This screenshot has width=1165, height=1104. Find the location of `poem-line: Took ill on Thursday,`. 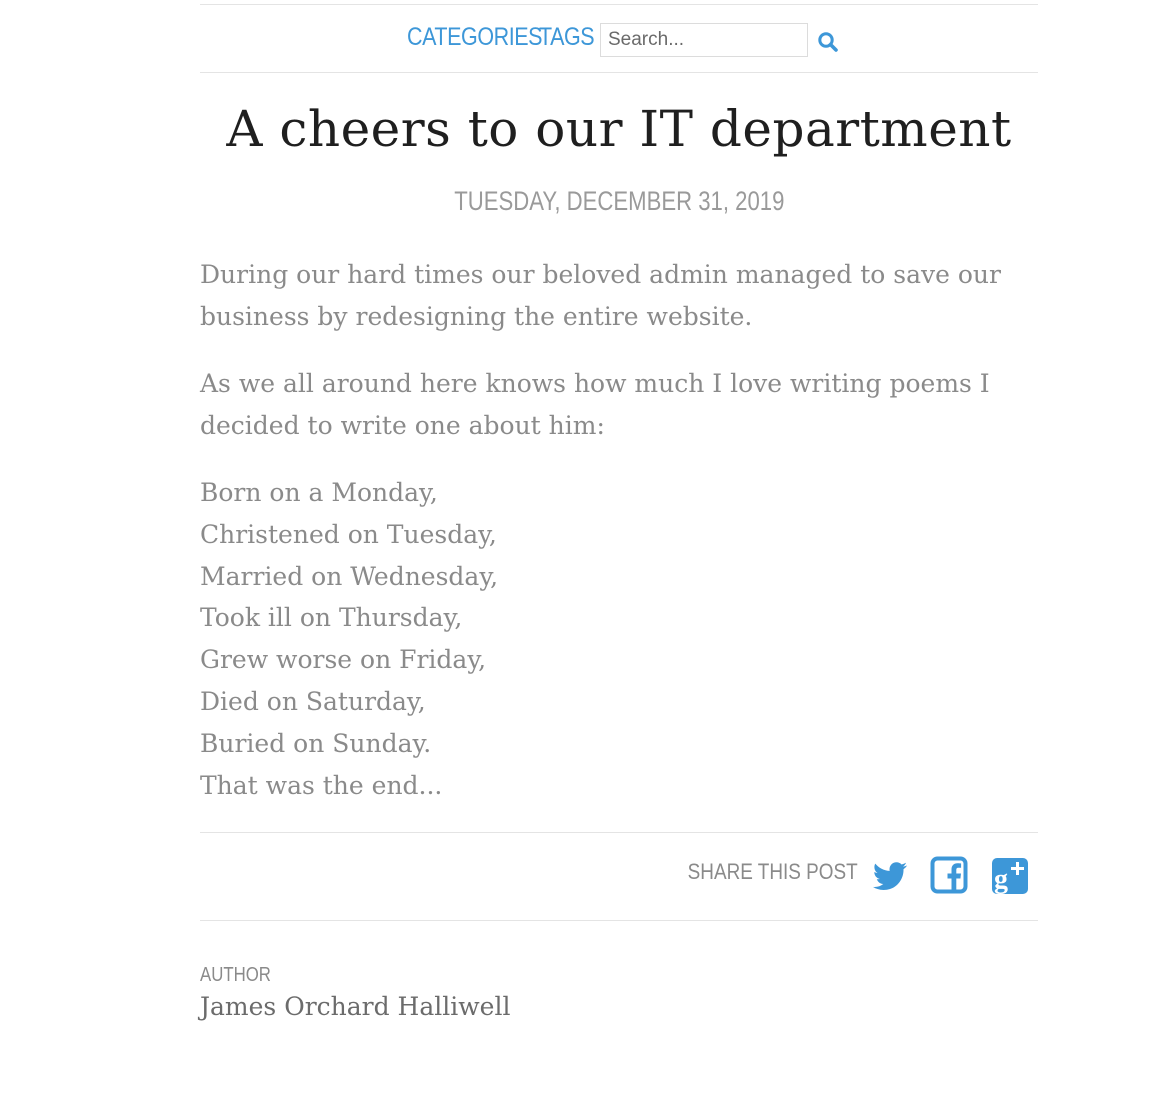

poem-line: Took ill on Thursday, is located at coordinates (331, 618).